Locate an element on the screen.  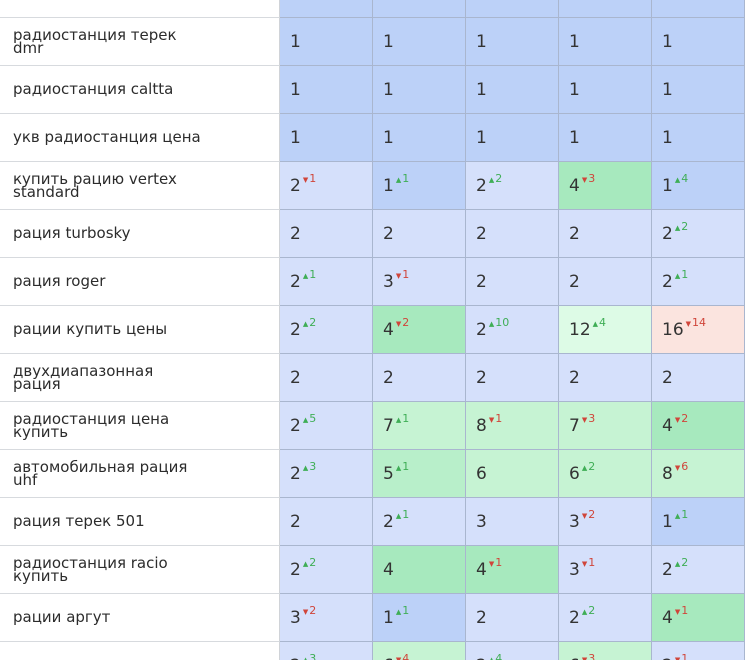
position-cell: 4 ▼3 is located at coordinates (605, 186).